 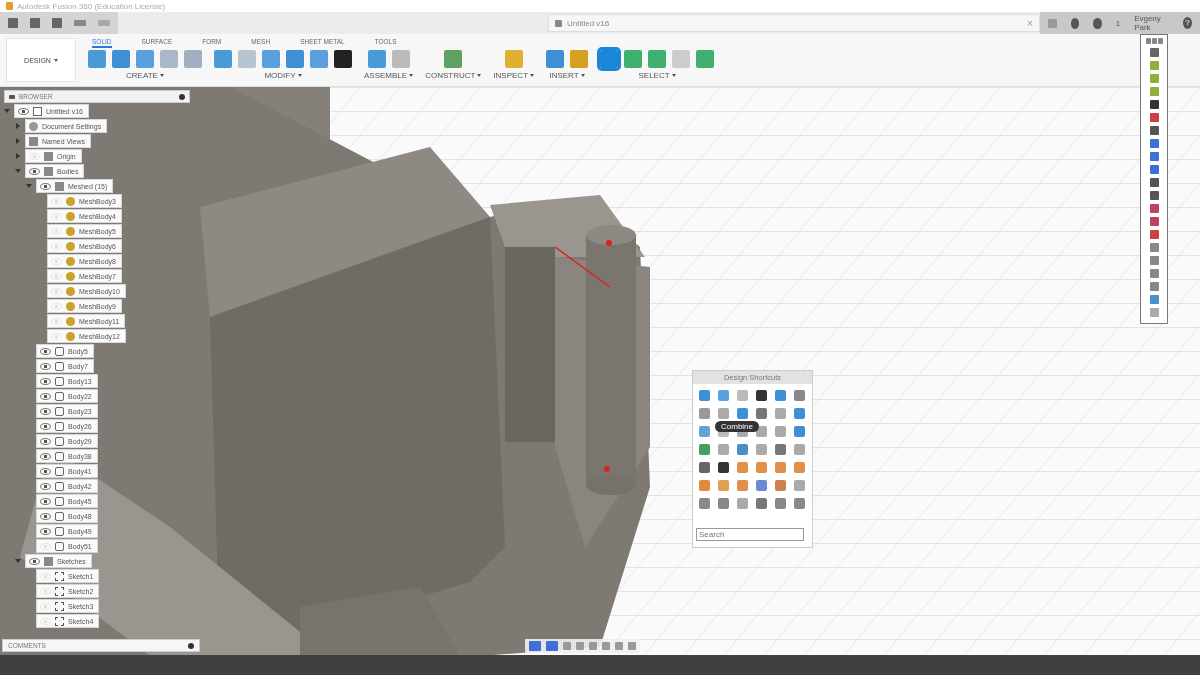 What do you see at coordinates (737, 426) in the screenshot?
I see `tooltip: Combine` at bounding box center [737, 426].